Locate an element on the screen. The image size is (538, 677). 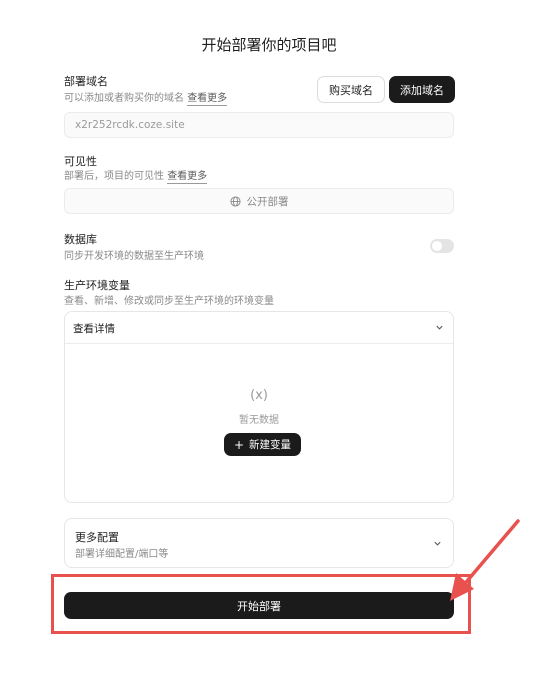
domain-field: x2r252rcdk.coze.site is located at coordinates (259, 125).